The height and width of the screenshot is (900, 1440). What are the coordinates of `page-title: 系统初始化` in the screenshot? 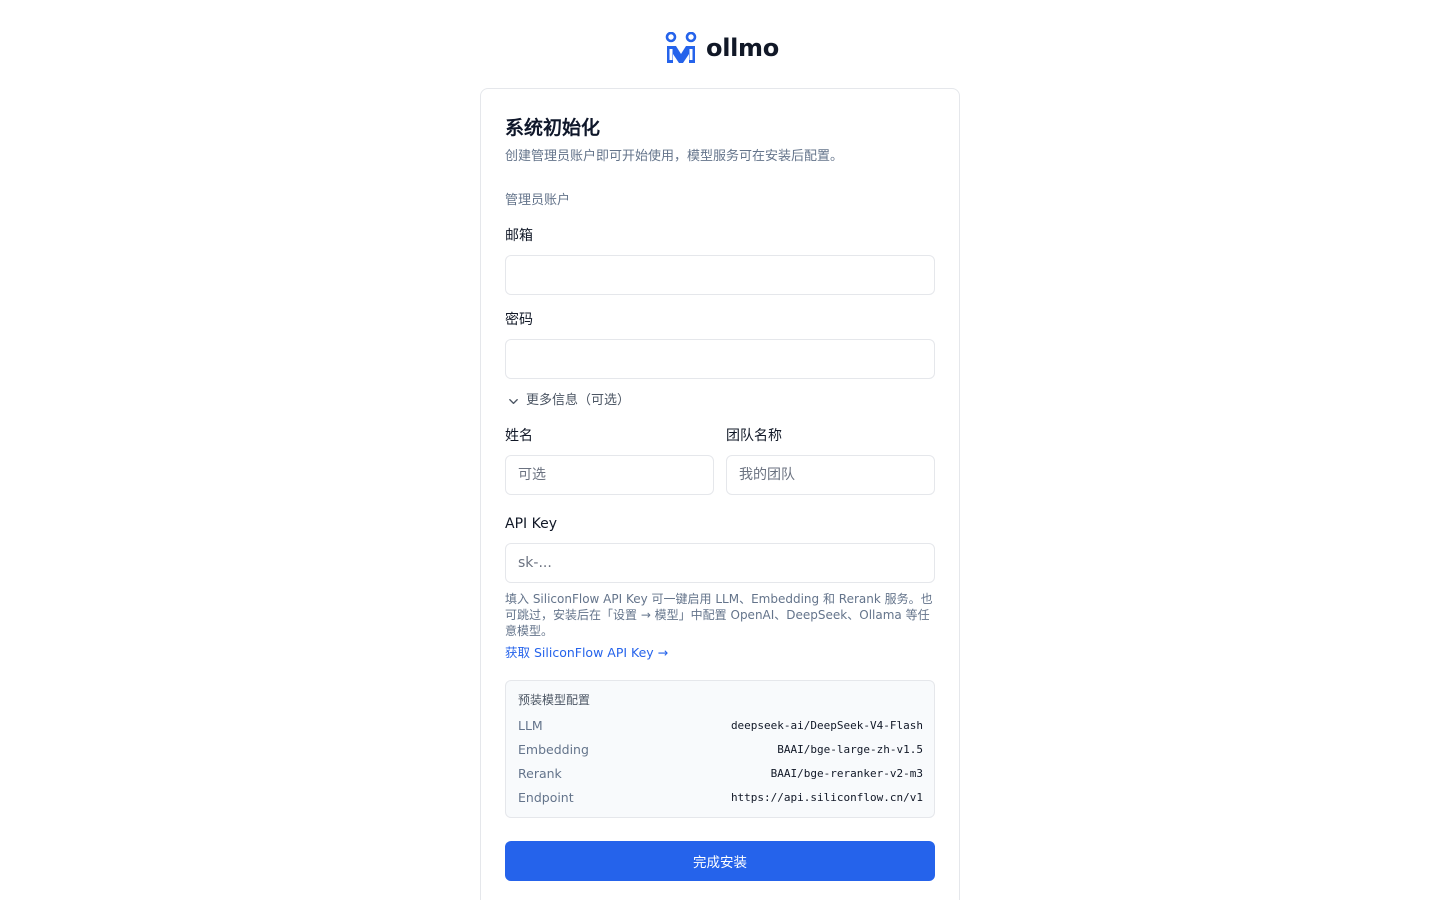 It's located at (553, 128).